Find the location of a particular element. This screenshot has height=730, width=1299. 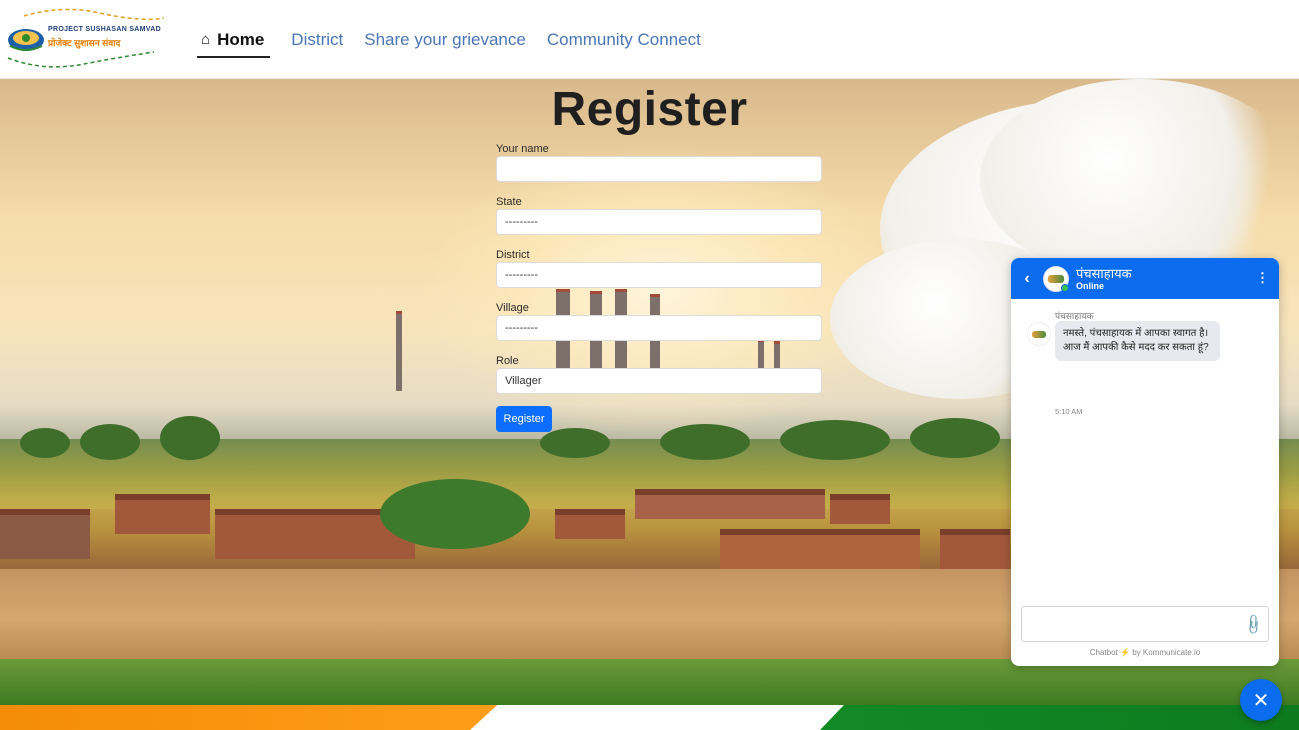

paperclip-icon: 📎 is located at coordinates (1253, 624).